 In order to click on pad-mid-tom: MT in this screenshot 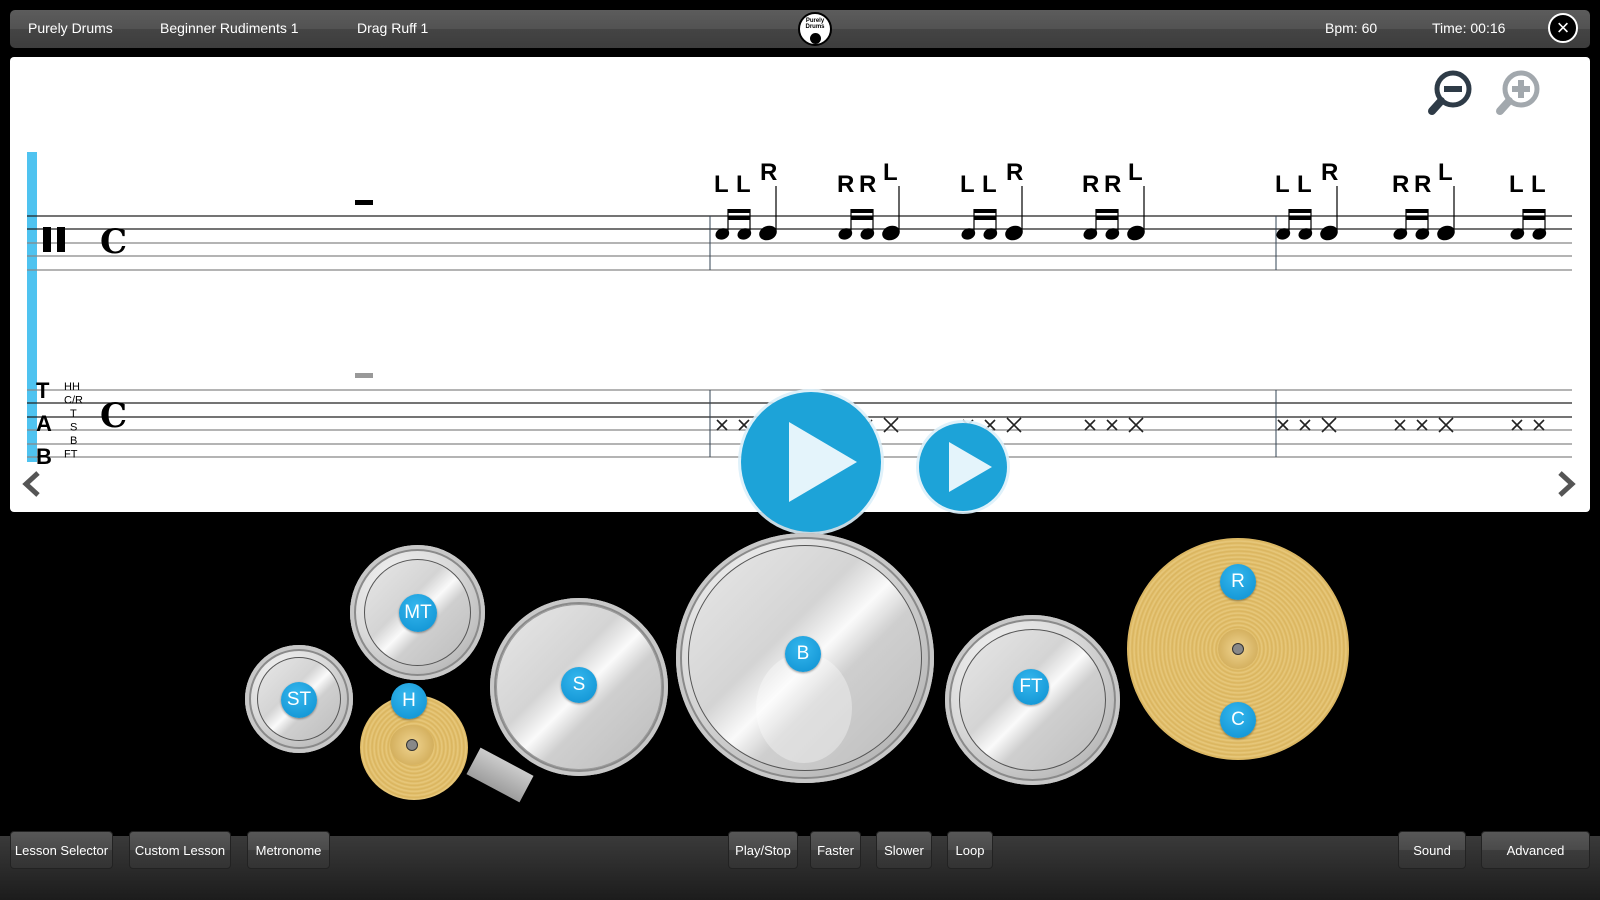, I will do `click(418, 613)`.